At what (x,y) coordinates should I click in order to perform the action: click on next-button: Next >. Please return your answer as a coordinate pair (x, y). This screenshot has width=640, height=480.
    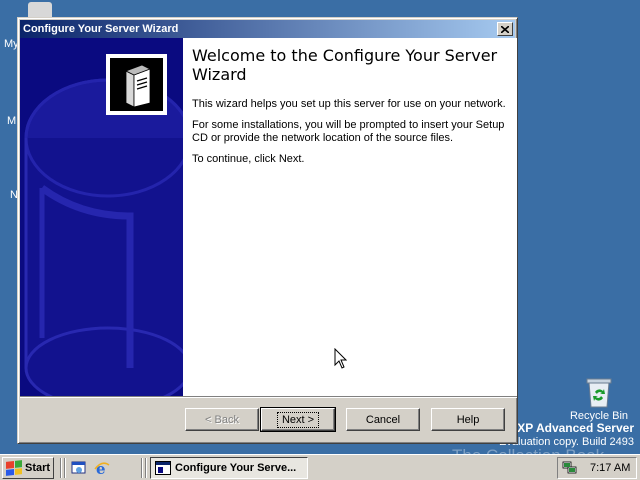
    Looking at the image, I should click on (298, 419).